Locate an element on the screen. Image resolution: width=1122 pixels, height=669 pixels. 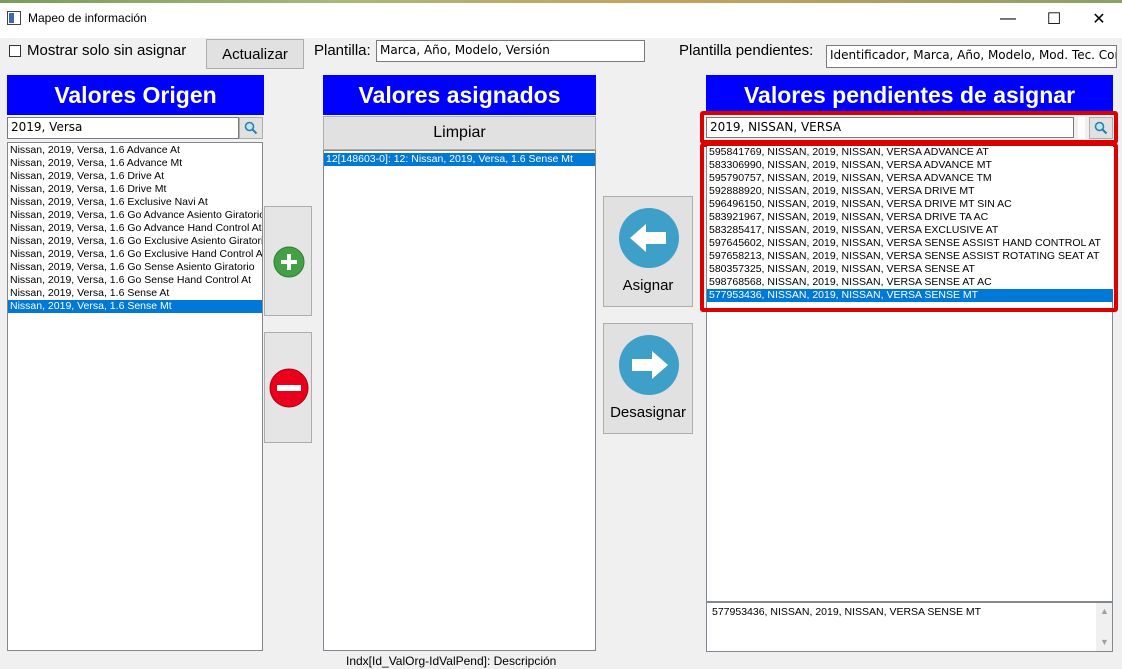
footer-legend: Indx[Id_ValOrg-IdValPend]: Descripción is located at coordinates (451, 661).